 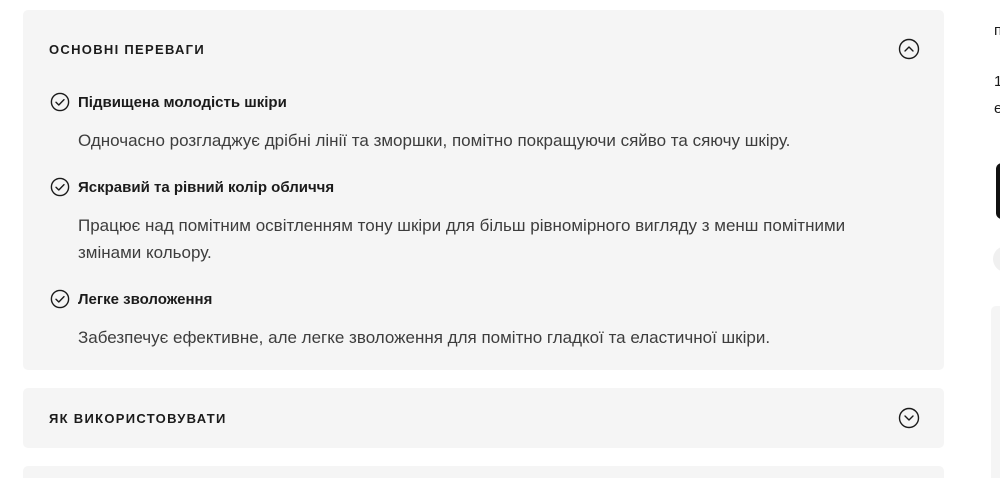 I want to click on usage-accordion-title: ЯК ВИКОРИСТОВУВАТИ, so click(x=138, y=418).